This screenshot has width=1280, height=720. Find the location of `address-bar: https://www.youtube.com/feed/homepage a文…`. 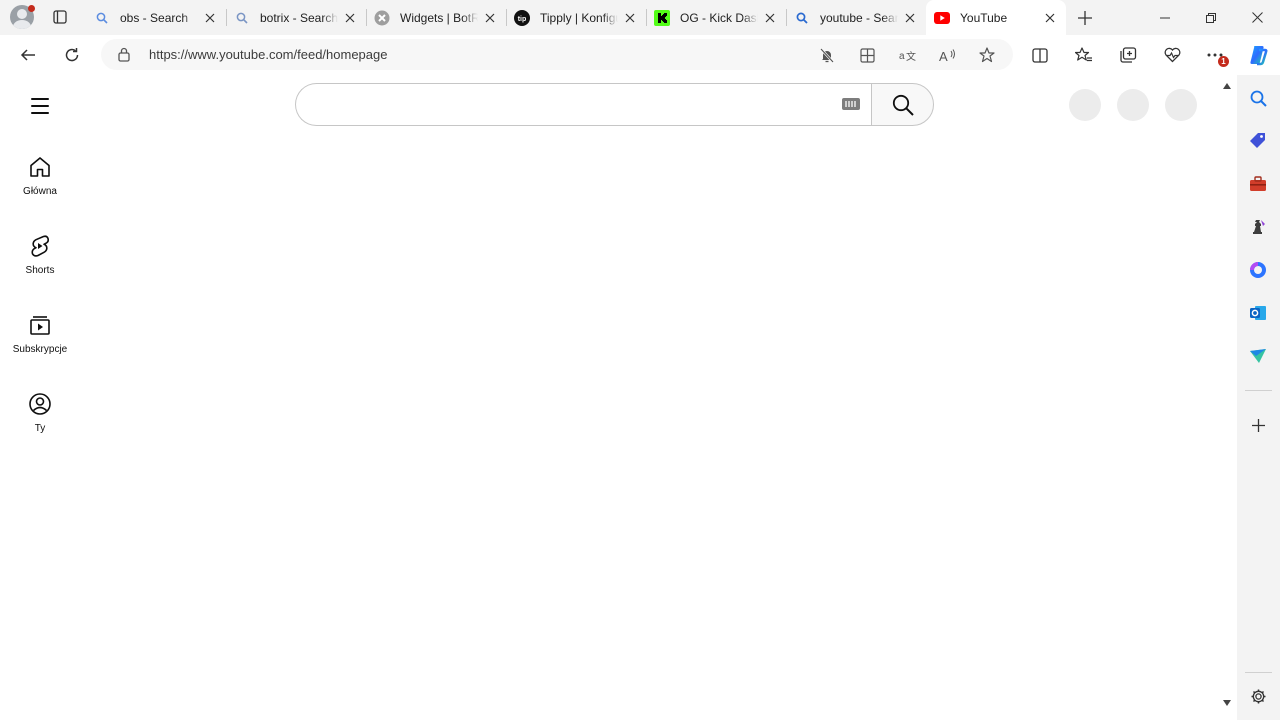

address-bar: https://www.youtube.com/feed/homepage a文… is located at coordinates (557, 54).